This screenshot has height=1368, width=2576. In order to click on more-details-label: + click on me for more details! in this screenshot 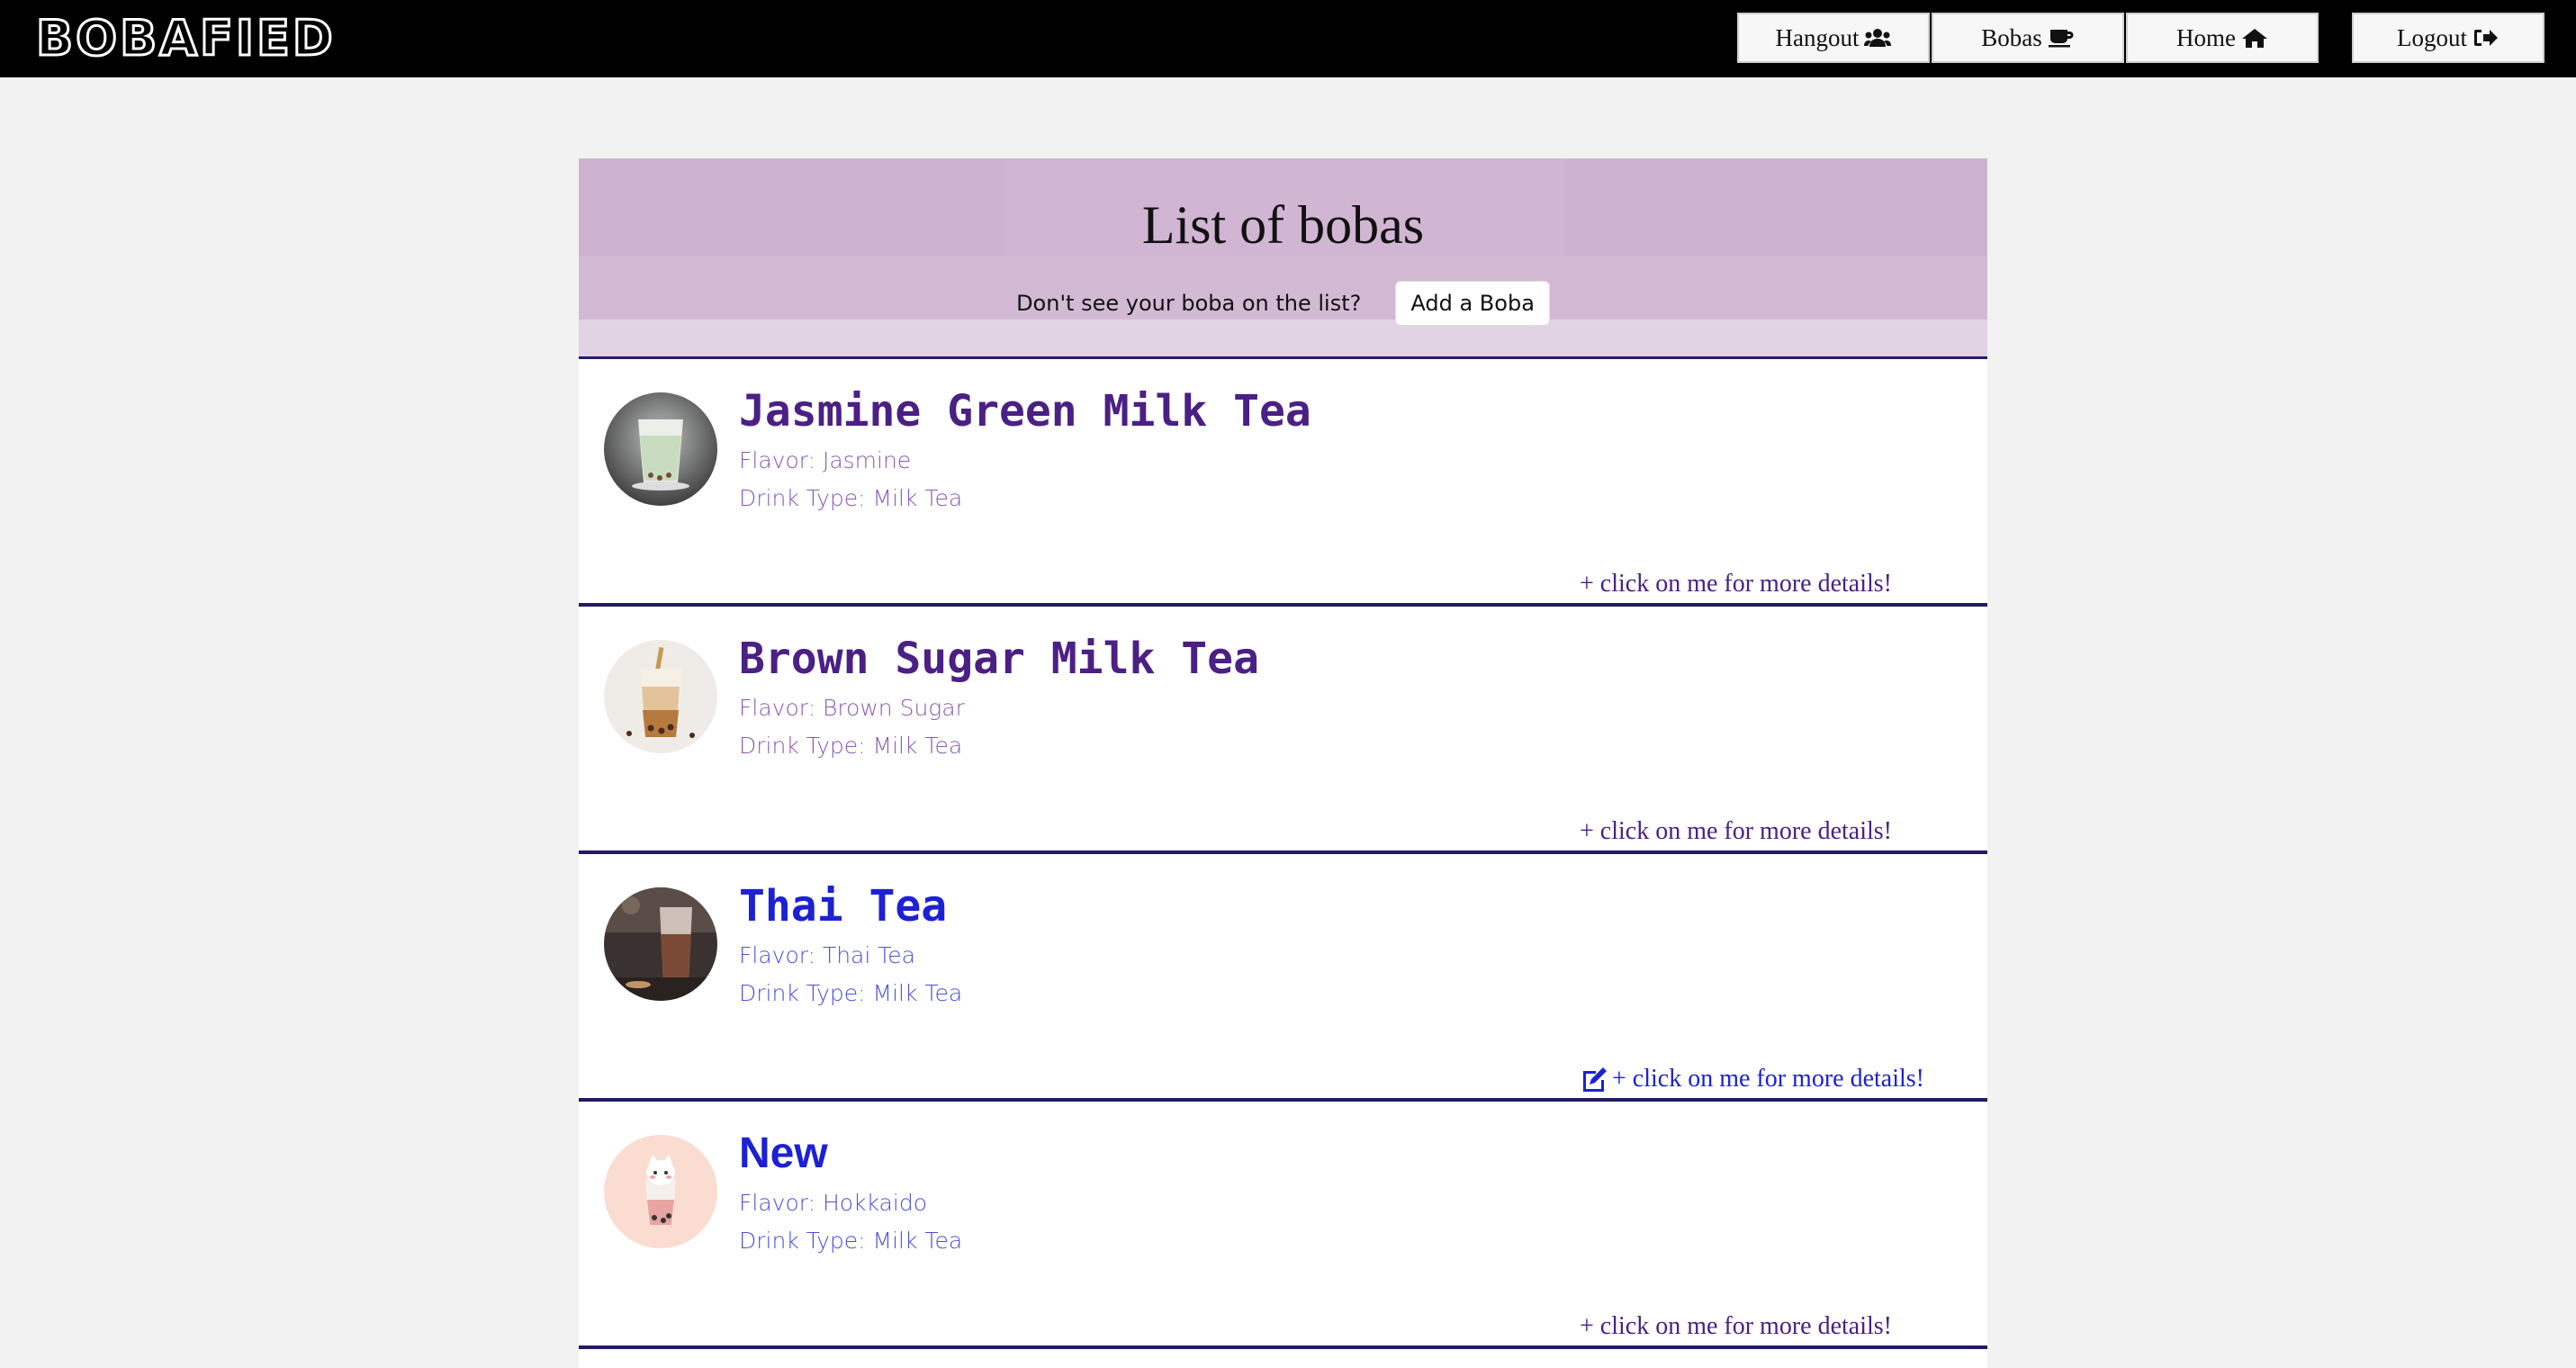, I will do `click(1768, 1079)`.